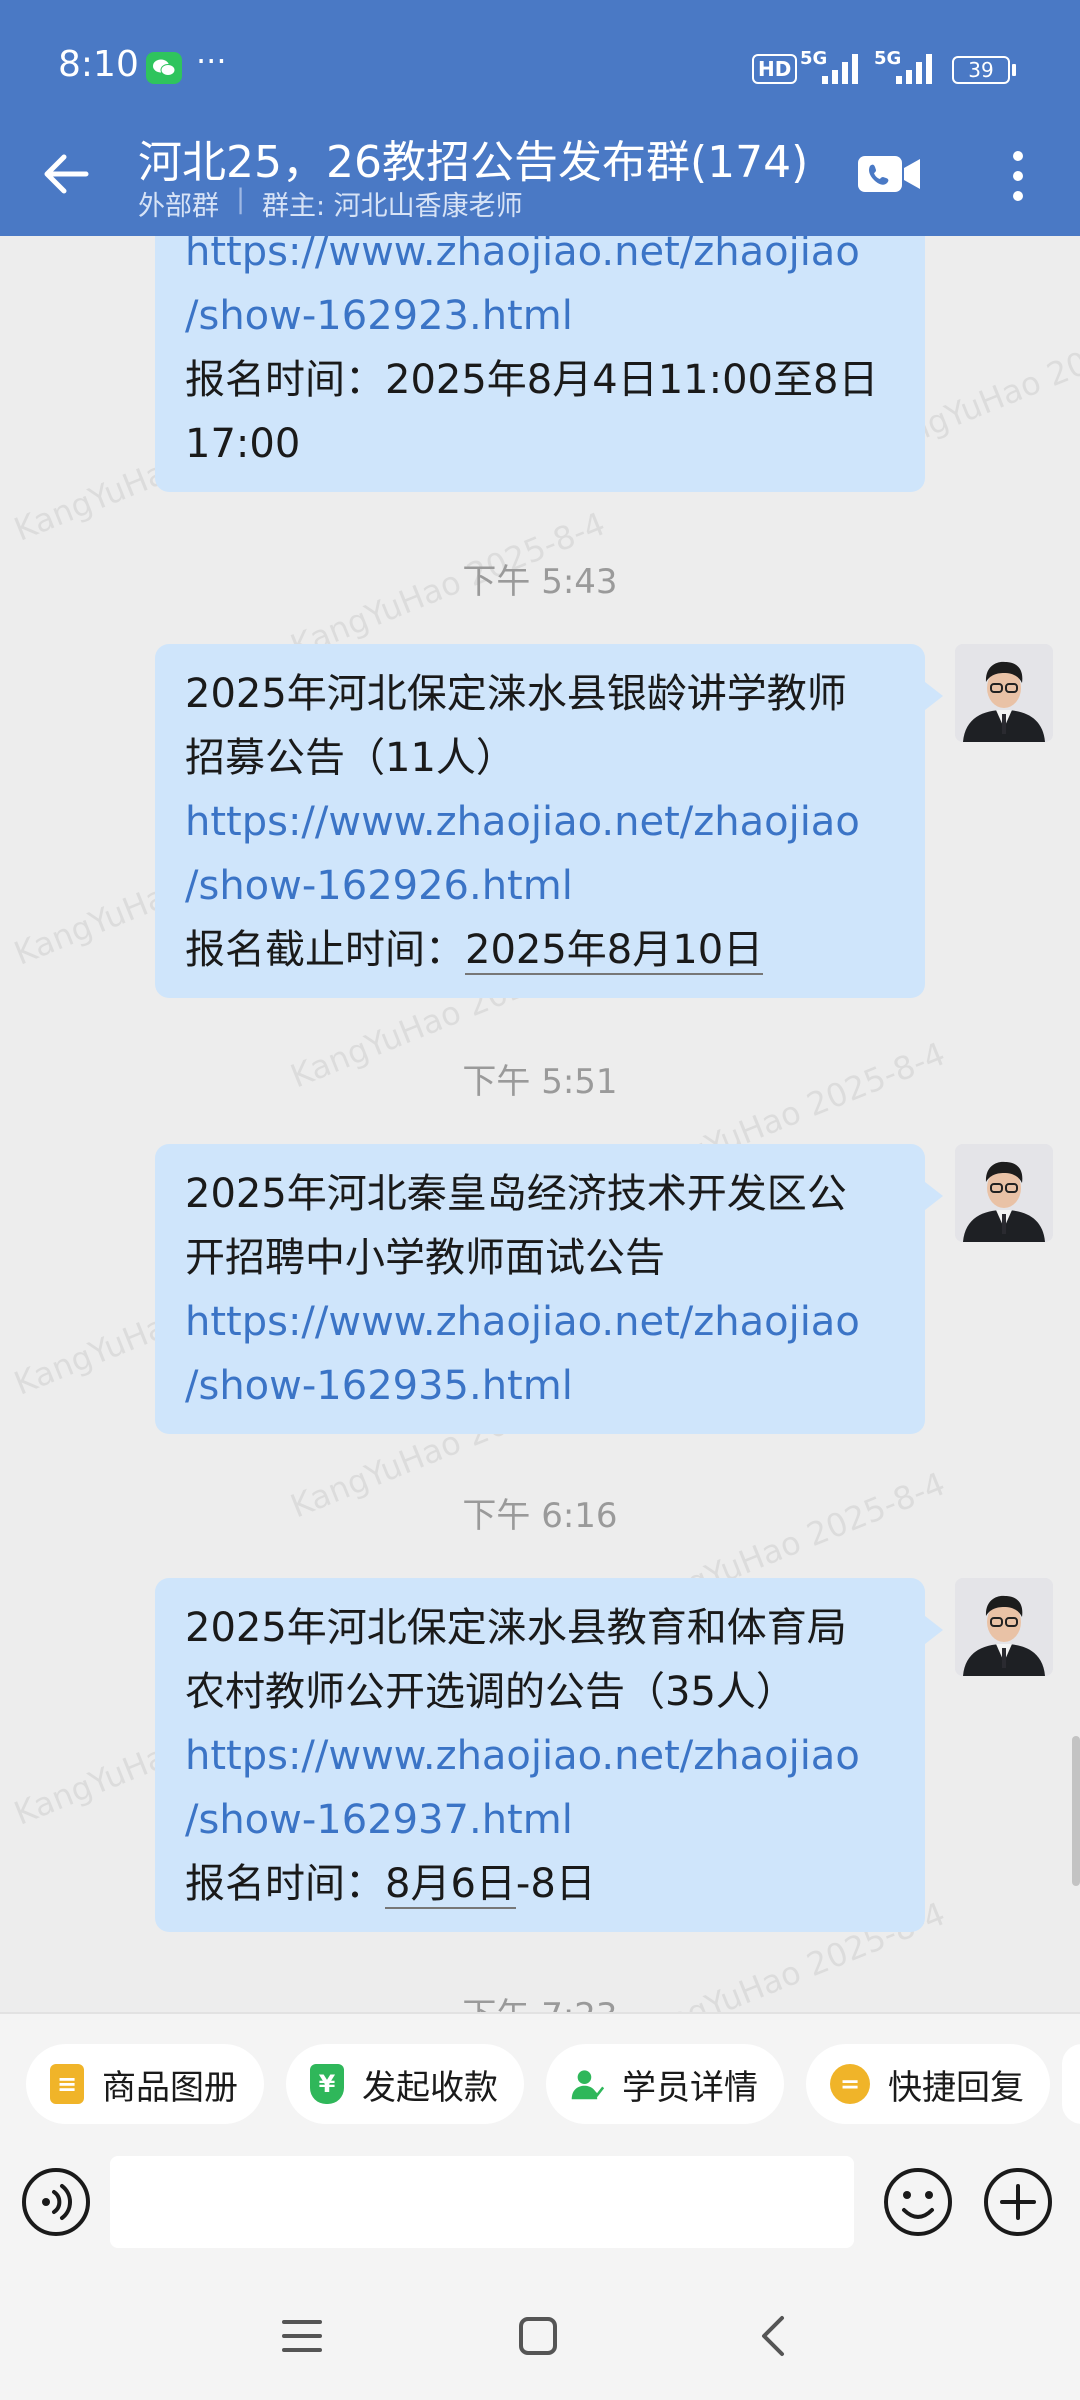 This screenshot has width=1080, height=2400. I want to click on catalog-icon: ≡, so click(67, 2084).